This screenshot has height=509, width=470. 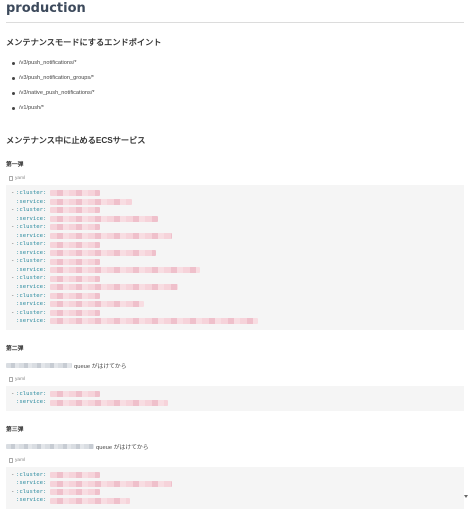 I want to click on phase2-note-text: queue がはけてから, so click(x=100, y=366).